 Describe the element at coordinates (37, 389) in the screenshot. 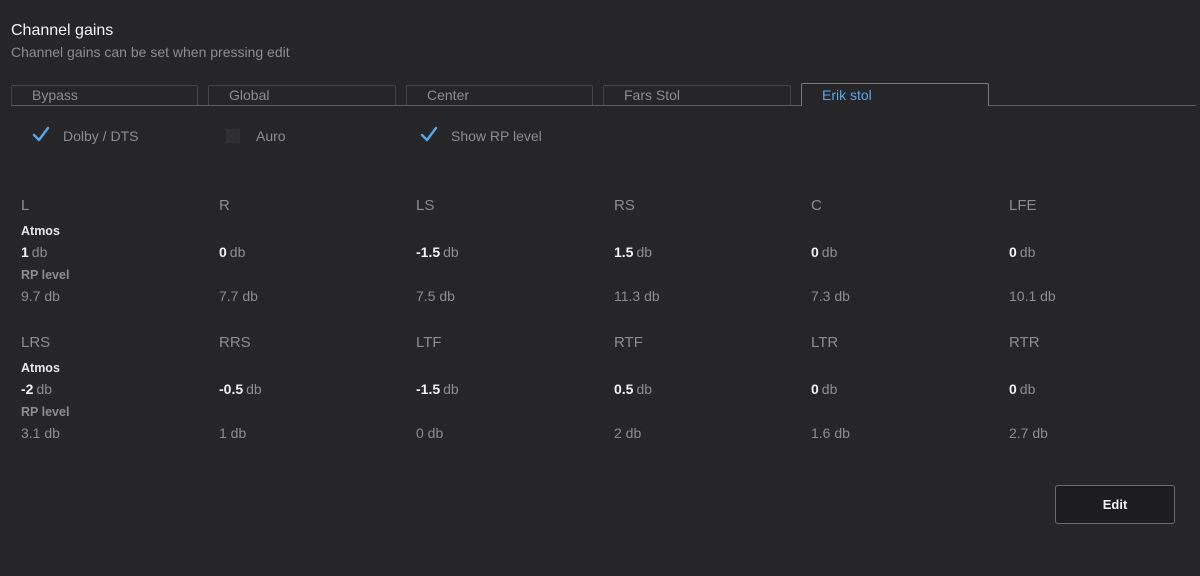

I see `atmos-gain: -2 db` at that location.